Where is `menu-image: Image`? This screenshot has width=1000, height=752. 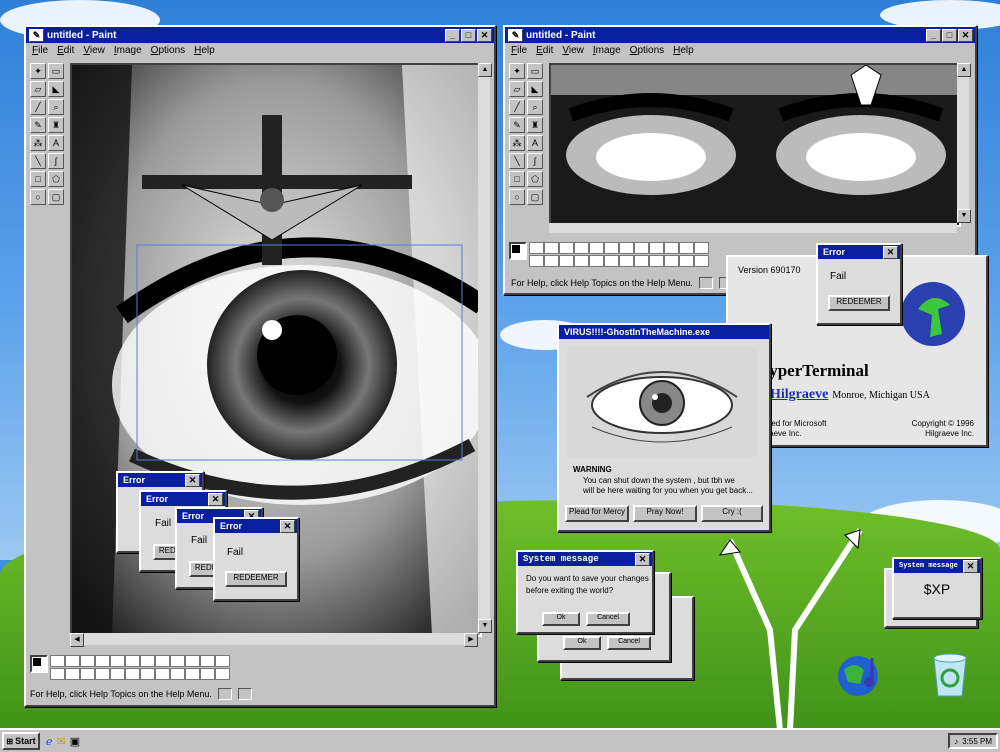 menu-image: Image is located at coordinates (607, 50).